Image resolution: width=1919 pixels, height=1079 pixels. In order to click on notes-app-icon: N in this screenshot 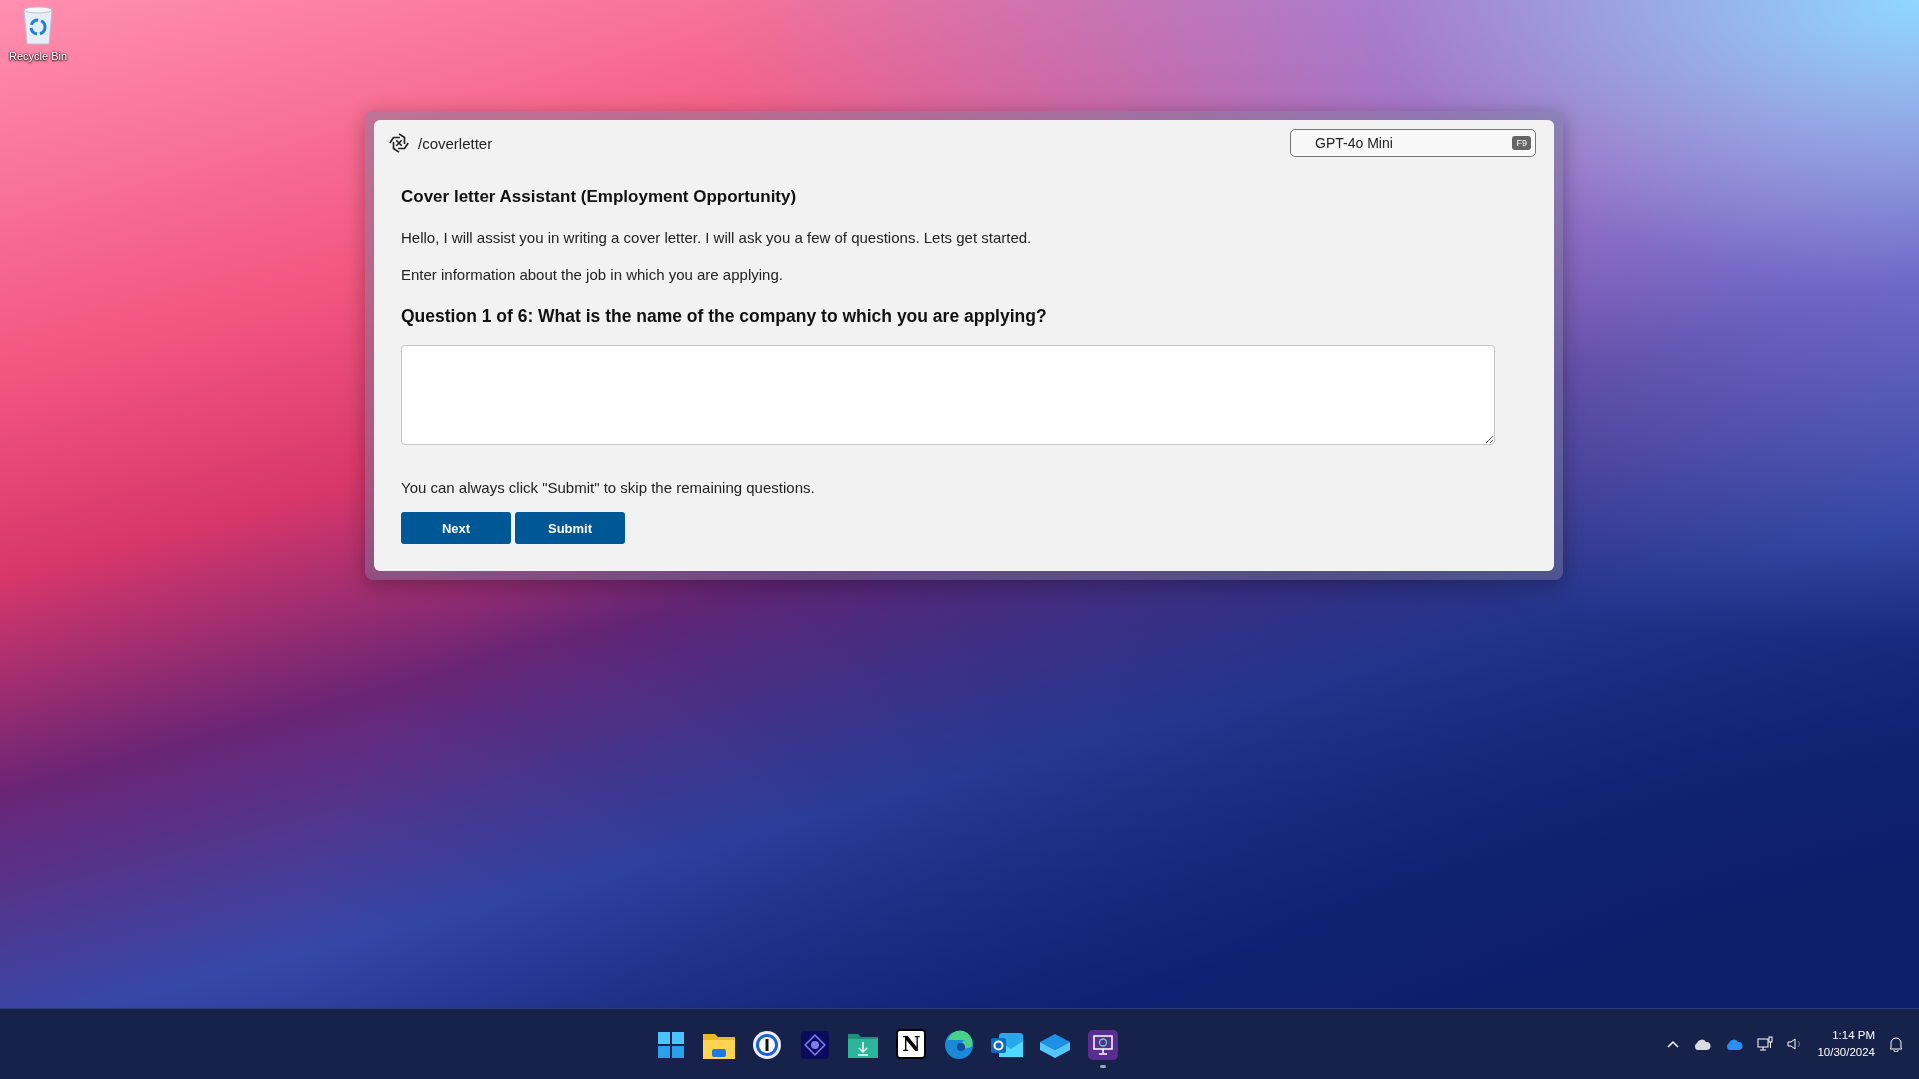, I will do `click(911, 1043)`.